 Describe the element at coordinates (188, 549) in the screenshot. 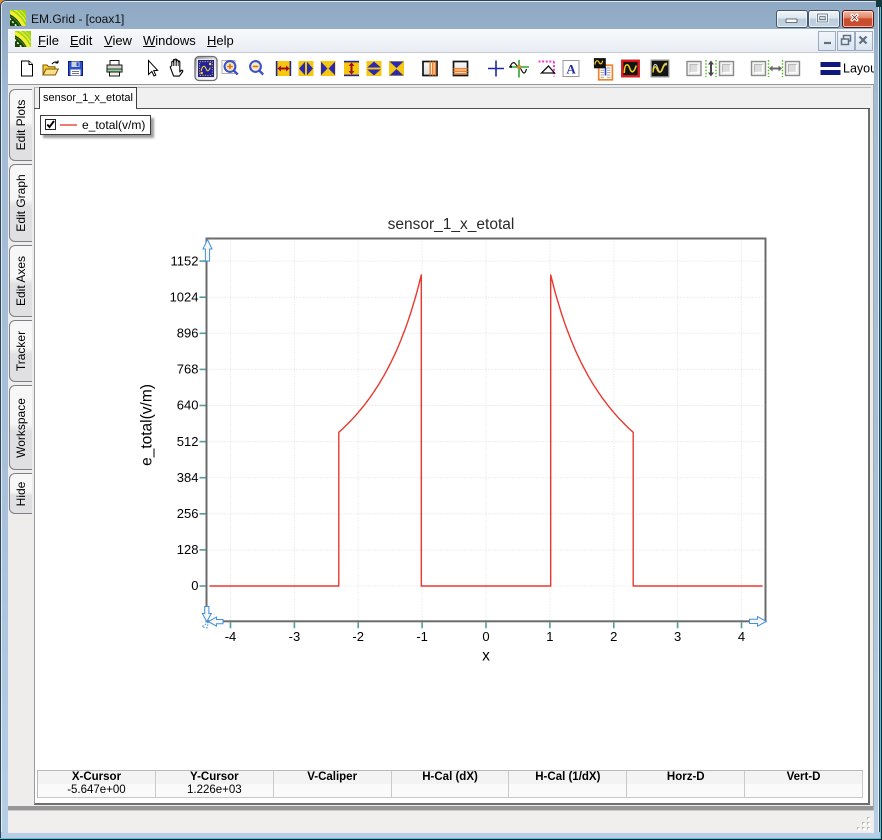

I see `svg-text: 128` at that location.